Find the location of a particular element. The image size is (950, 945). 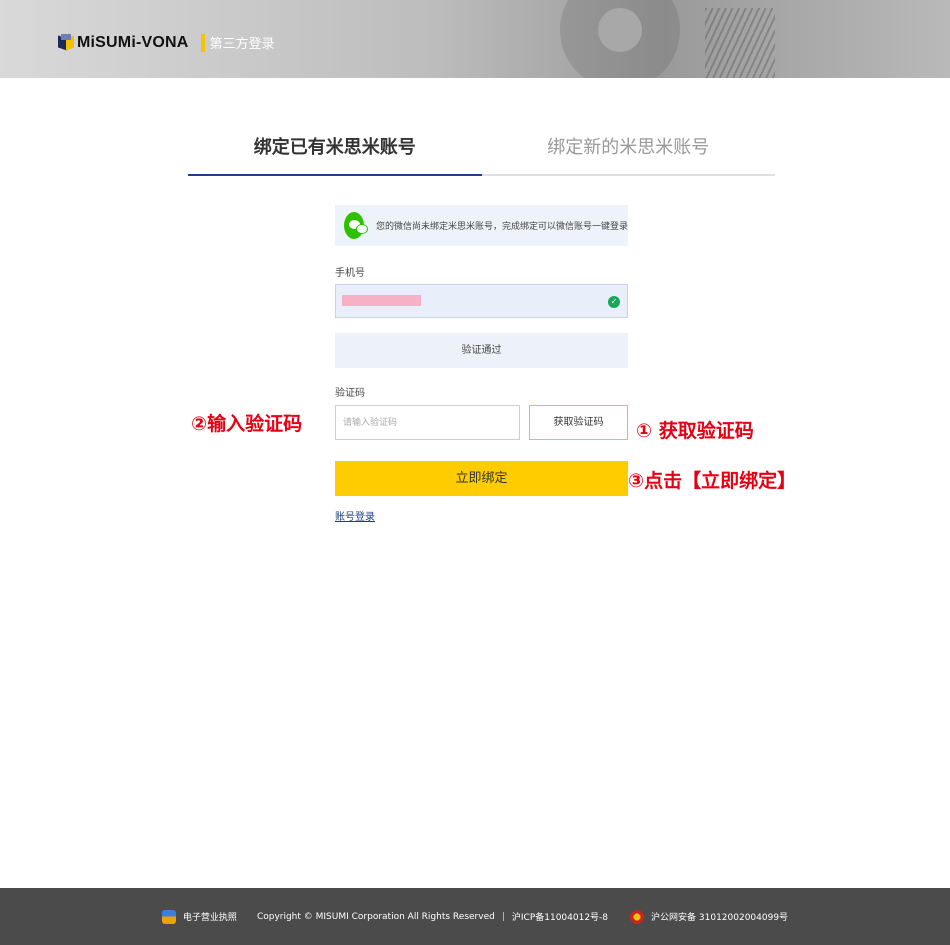

logo-text: MiSUMi-VONA is located at coordinates (133, 42).